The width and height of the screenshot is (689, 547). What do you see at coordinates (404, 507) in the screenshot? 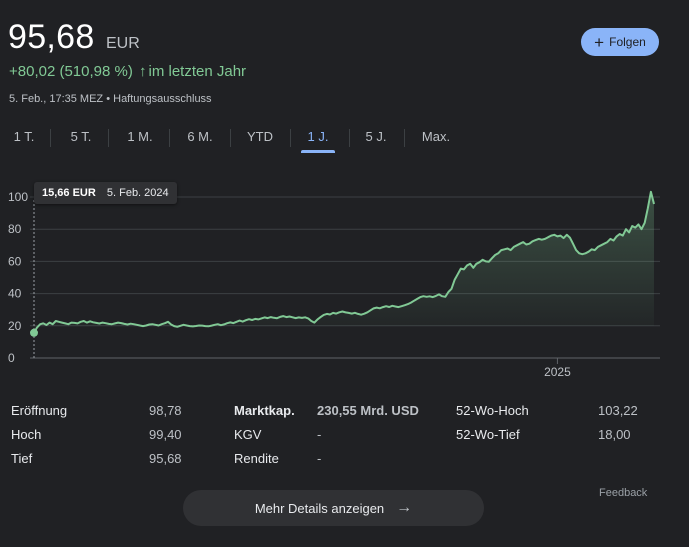
I see `arrow-right-icon: →` at bounding box center [404, 507].